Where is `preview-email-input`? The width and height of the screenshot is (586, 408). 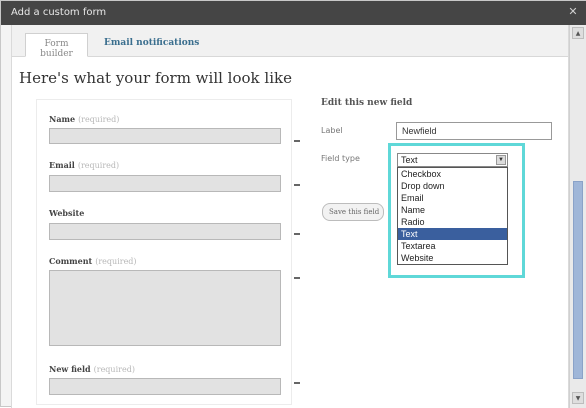
preview-email-input is located at coordinates (165, 183).